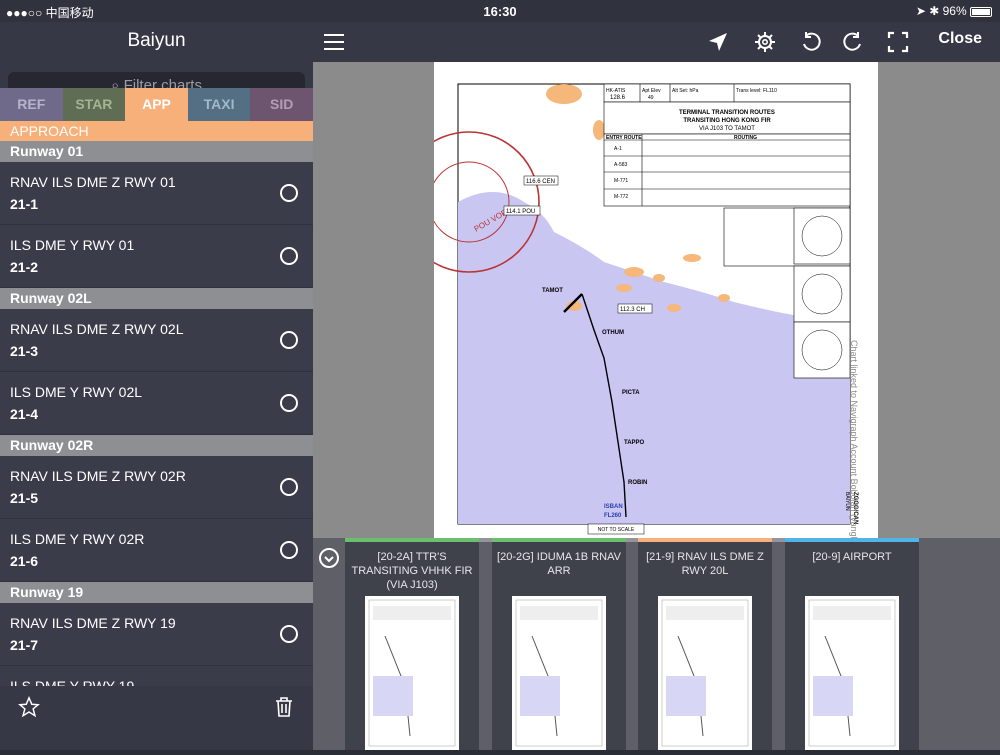  What do you see at coordinates (853, 42) in the screenshot?
I see `rotate-right-icon` at bounding box center [853, 42].